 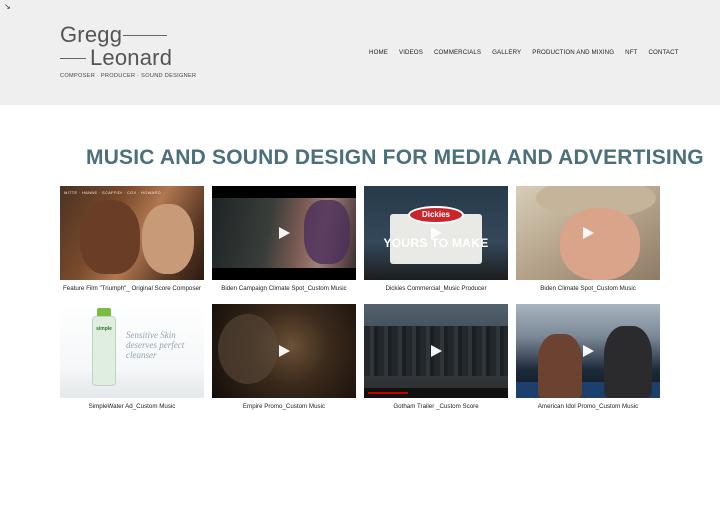 I want to click on video-caption: Biden Climate Spot_Custom Music, so click(x=588, y=288).